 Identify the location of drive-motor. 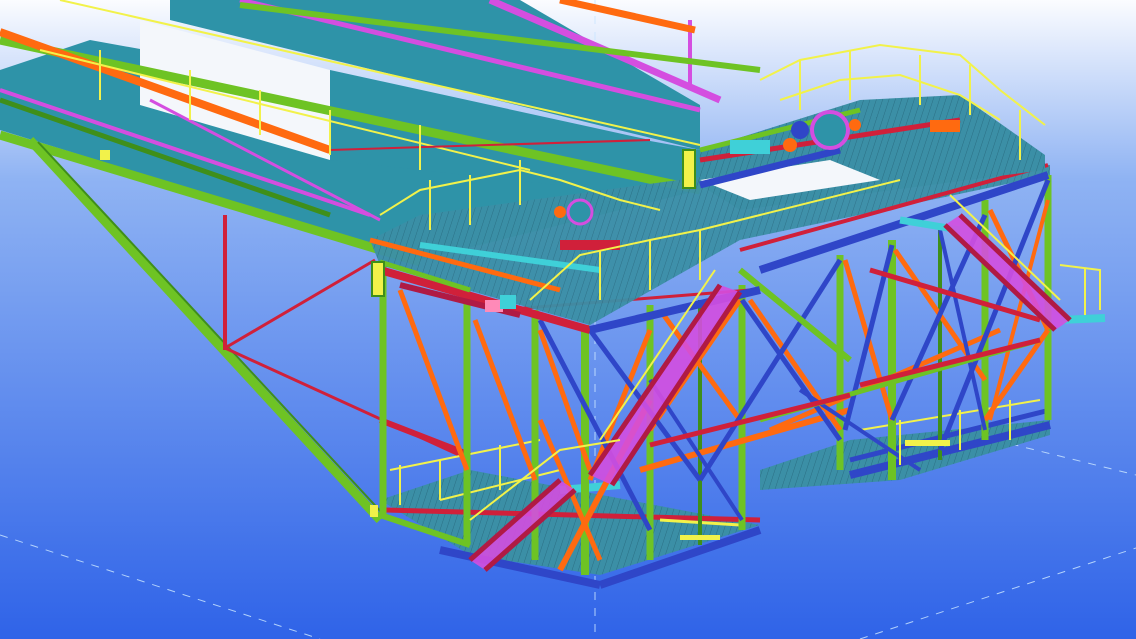
(800, 130).